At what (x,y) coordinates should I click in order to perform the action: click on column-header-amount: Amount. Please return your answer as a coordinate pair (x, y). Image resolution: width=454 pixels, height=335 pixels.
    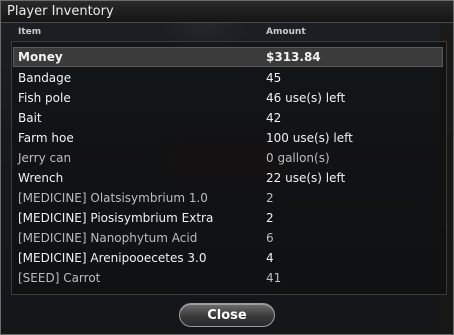
    Looking at the image, I should click on (286, 32).